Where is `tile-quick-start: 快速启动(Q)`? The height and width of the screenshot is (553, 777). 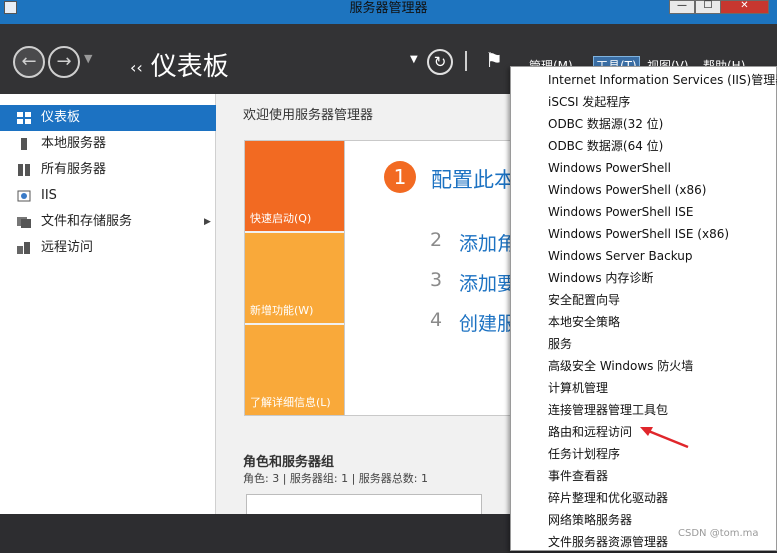 tile-quick-start: 快速启动(Q) is located at coordinates (294, 186).